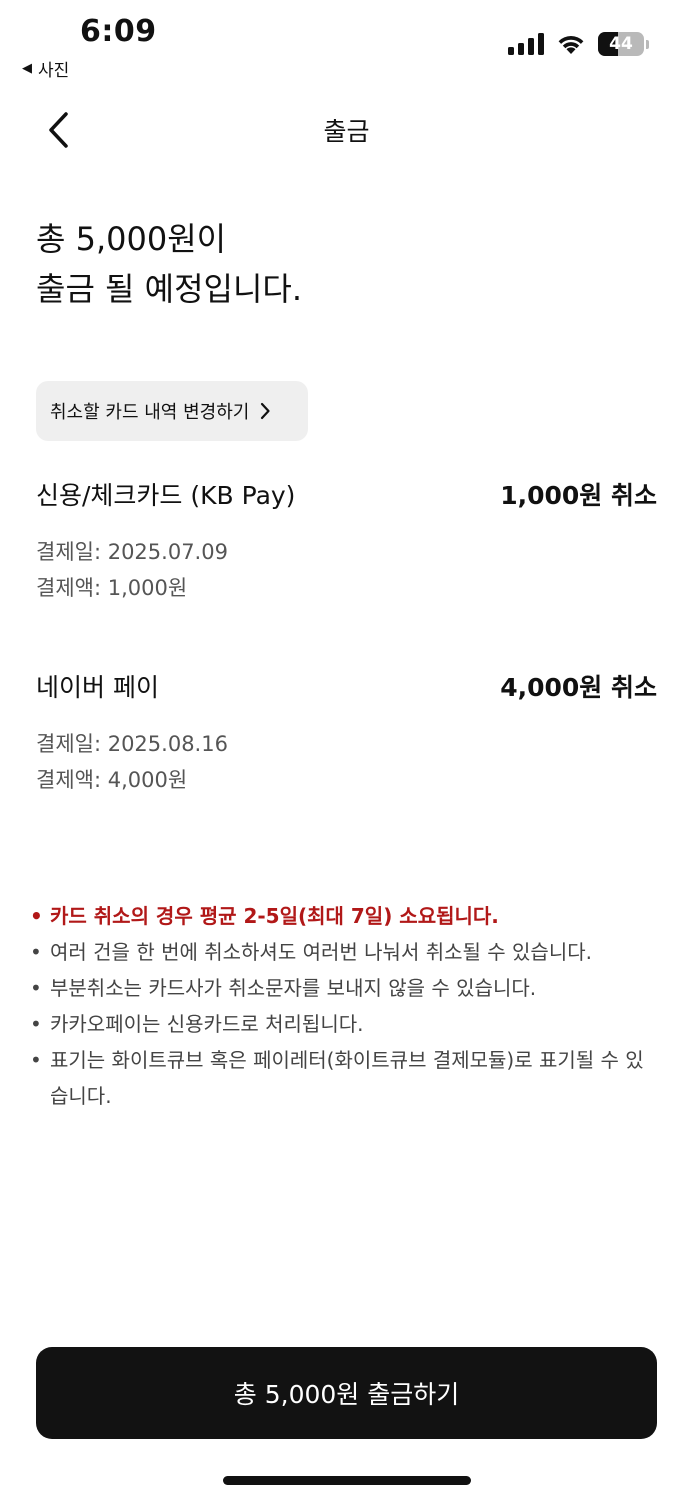  Describe the element at coordinates (264, 916) in the screenshot. I see `notice-item-warning: • 카드 취소의 경우 평균 2-5일(최대 7일) 소요됩니다.` at that location.